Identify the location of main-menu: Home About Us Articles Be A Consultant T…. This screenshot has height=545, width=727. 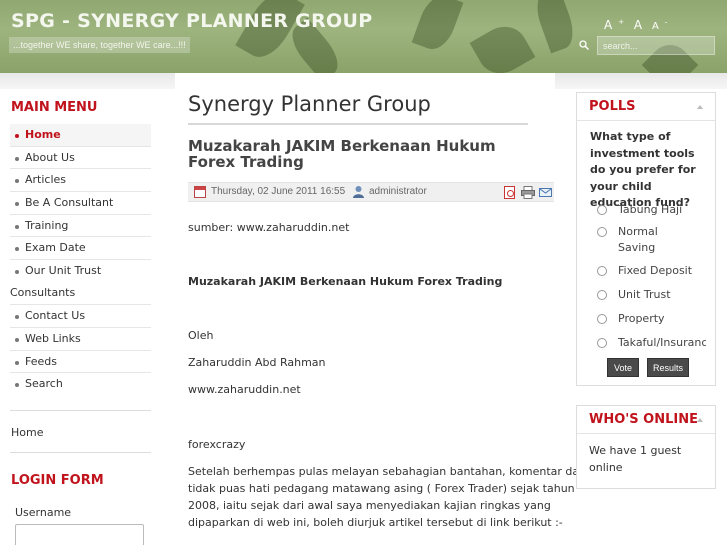
(80, 260).